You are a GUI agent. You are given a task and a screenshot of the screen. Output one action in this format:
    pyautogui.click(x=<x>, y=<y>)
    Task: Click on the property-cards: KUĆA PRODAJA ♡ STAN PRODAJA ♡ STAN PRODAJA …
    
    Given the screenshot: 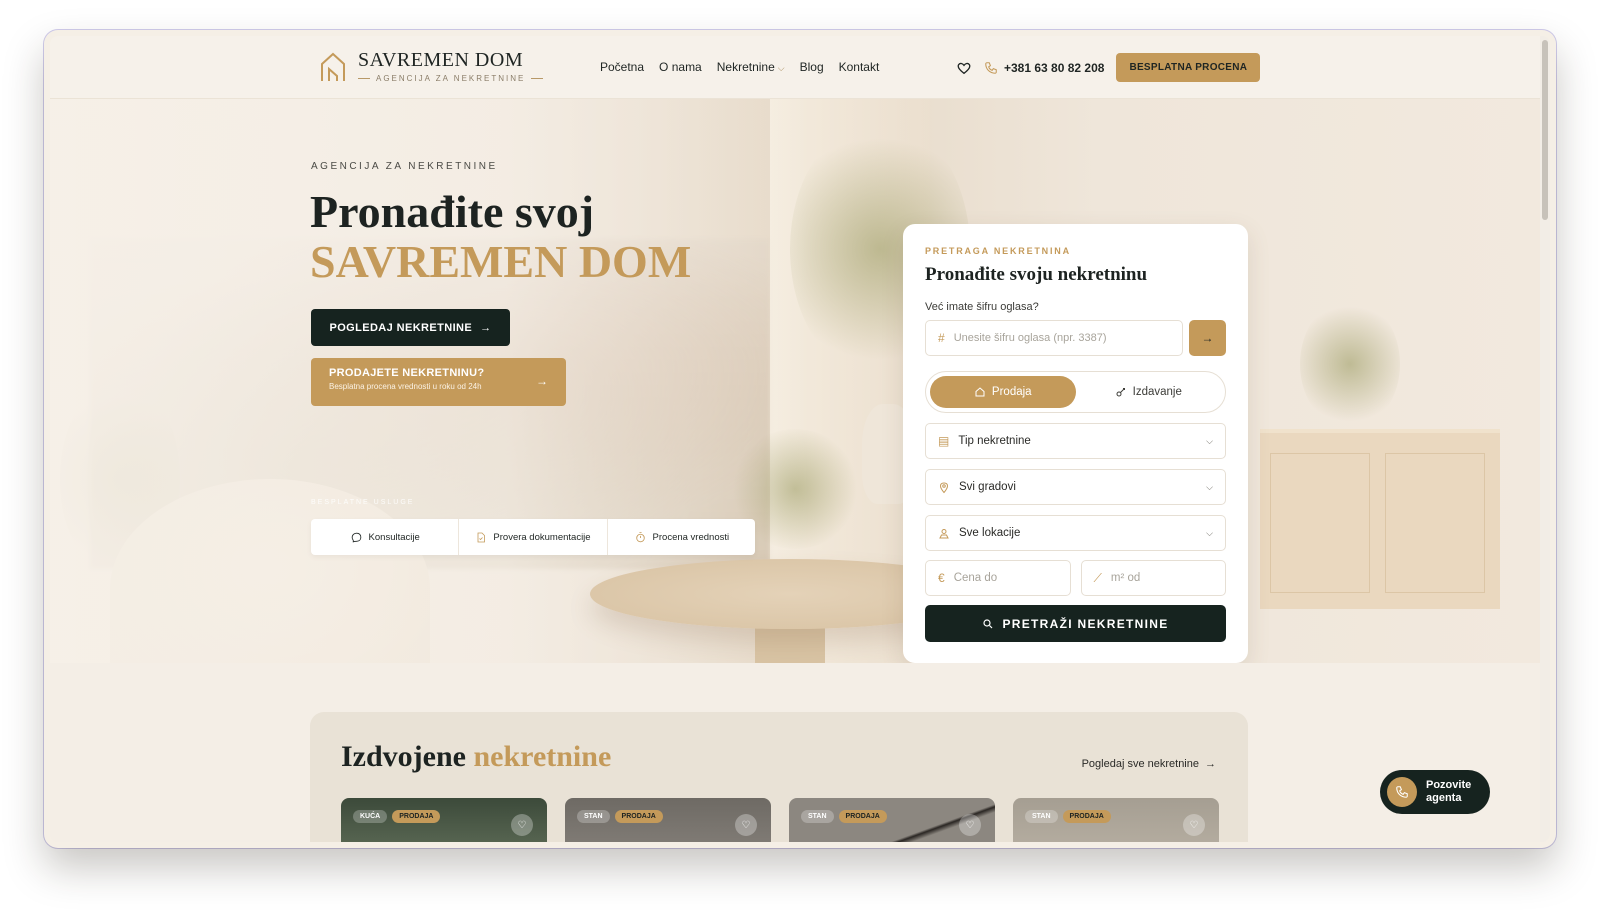 What is the action you would take?
    pyautogui.click(x=780, y=820)
    